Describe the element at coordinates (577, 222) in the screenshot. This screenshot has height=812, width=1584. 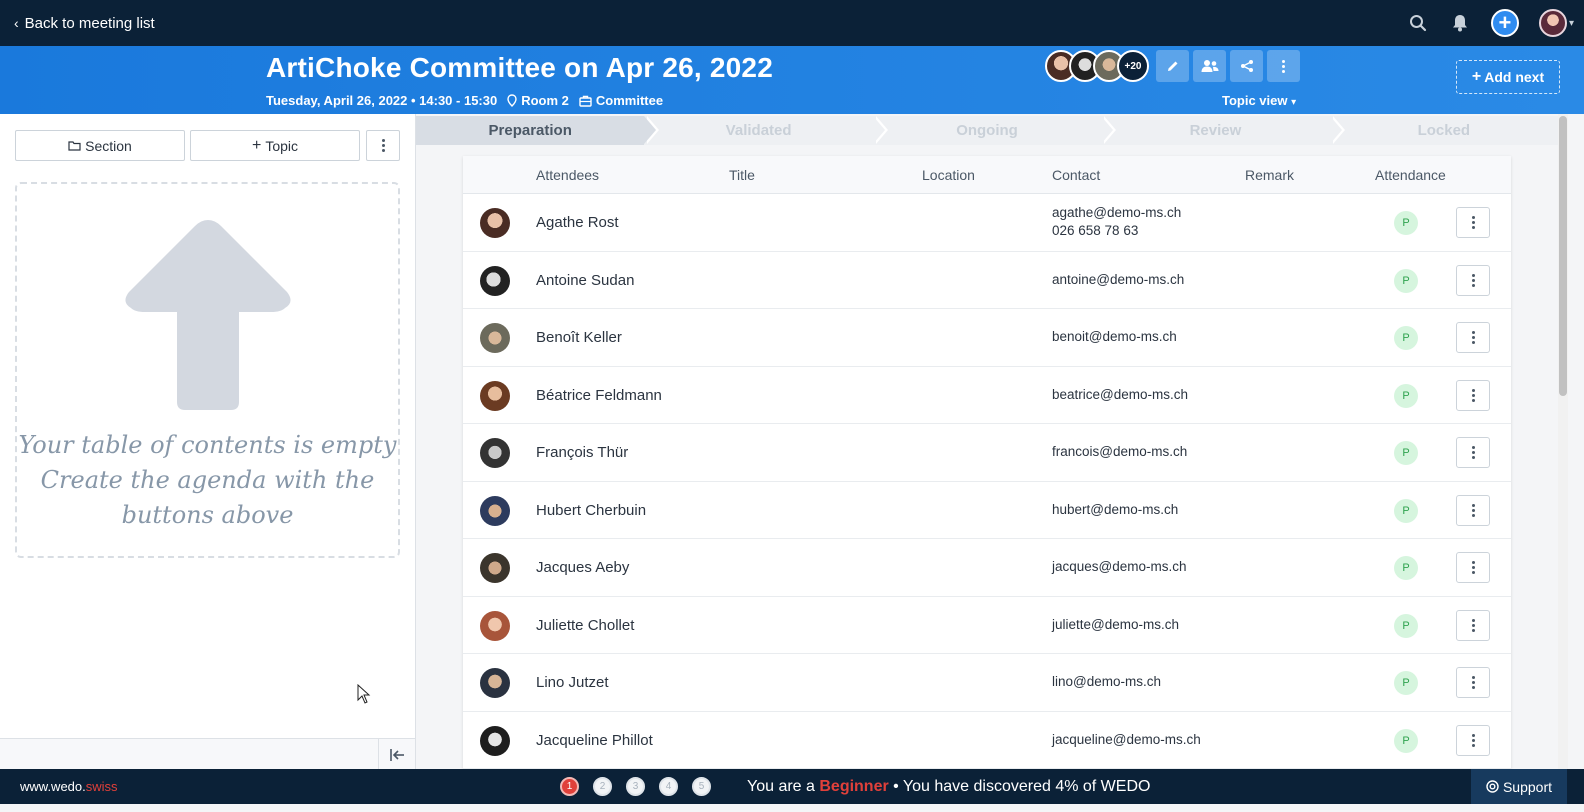
I see `attendee-name: Agathe Rost` at that location.